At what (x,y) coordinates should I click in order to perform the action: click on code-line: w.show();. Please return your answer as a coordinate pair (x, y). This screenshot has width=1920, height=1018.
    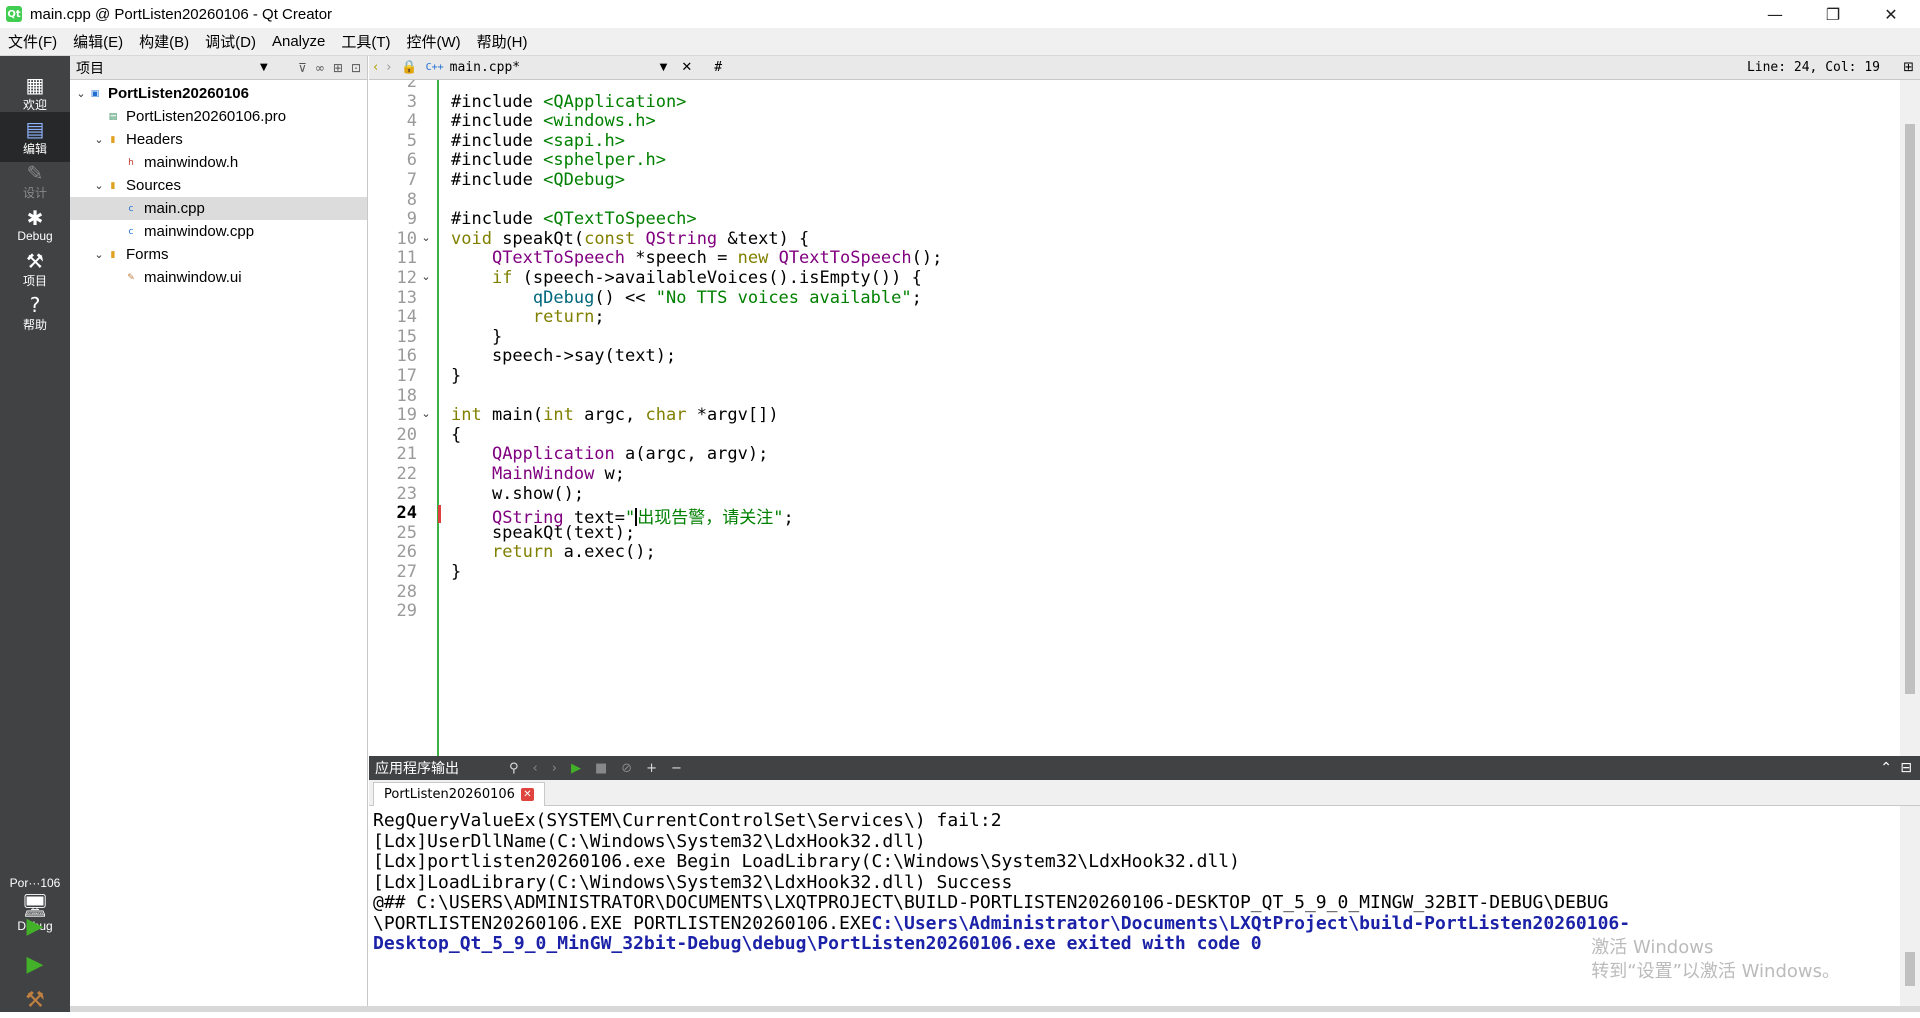
    Looking at the image, I should click on (517, 494).